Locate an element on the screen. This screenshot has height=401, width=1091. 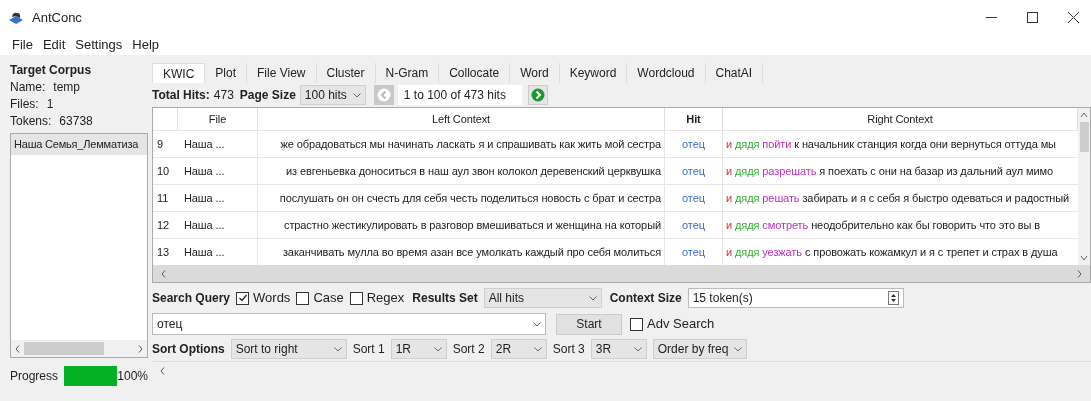
row-number: 12 is located at coordinates (165, 224).